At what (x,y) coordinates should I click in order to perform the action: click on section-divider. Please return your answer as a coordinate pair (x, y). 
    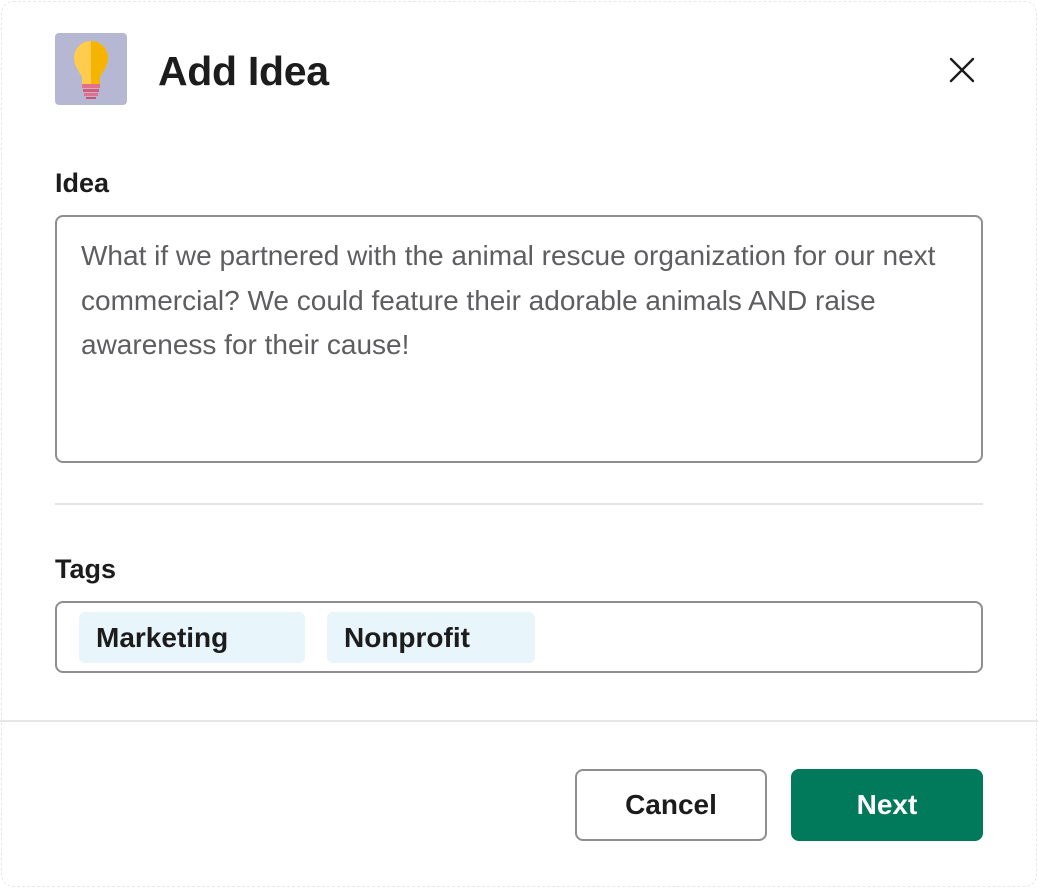
    Looking at the image, I should click on (519, 504).